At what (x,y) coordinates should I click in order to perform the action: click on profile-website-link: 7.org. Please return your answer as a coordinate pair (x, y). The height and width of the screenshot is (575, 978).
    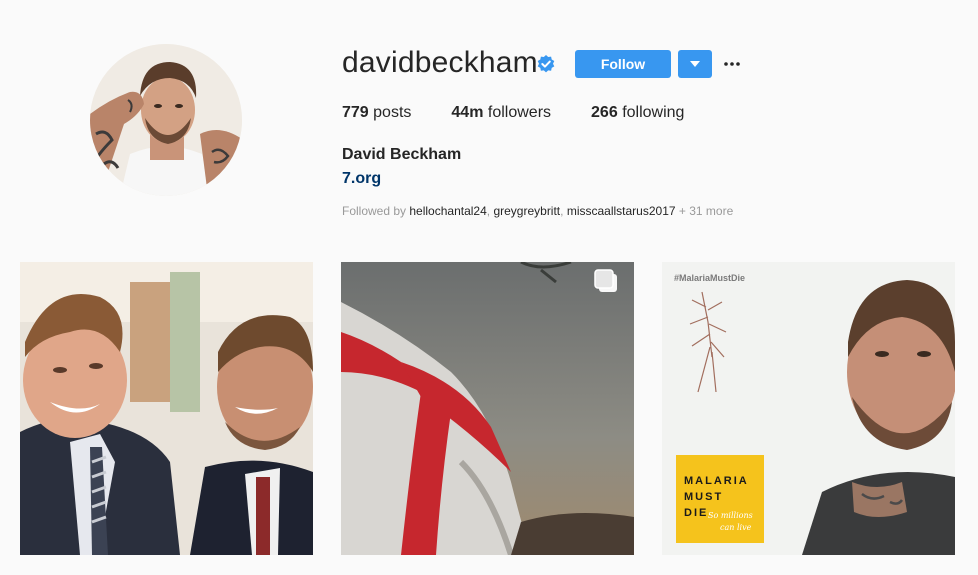
    Looking at the image, I should click on (361, 179).